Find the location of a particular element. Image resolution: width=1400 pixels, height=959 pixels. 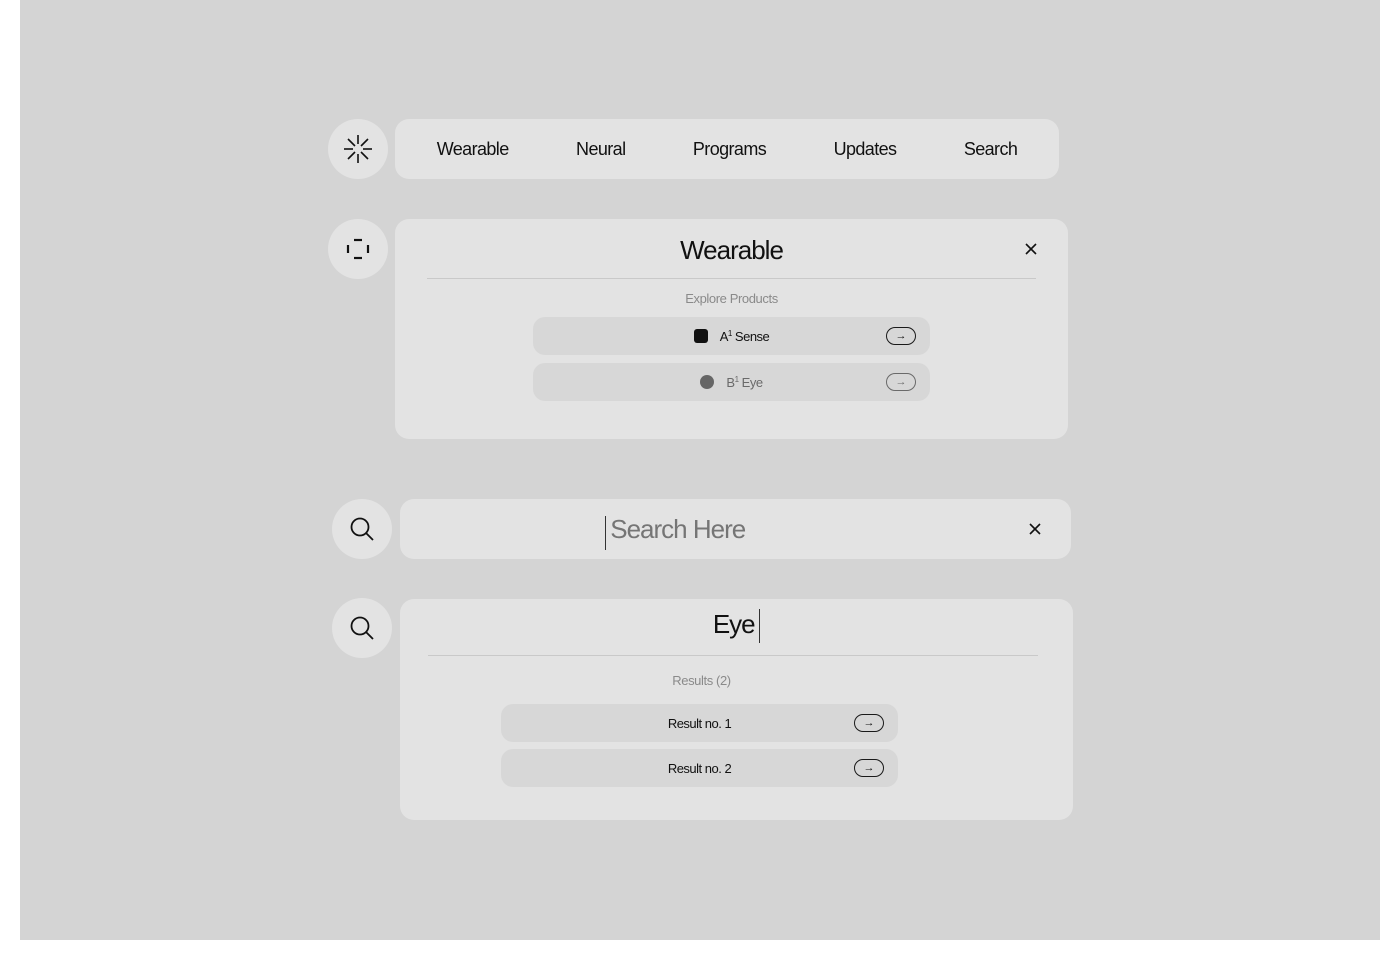

product-row-b1-eye: B1 Eye → is located at coordinates (731, 382).